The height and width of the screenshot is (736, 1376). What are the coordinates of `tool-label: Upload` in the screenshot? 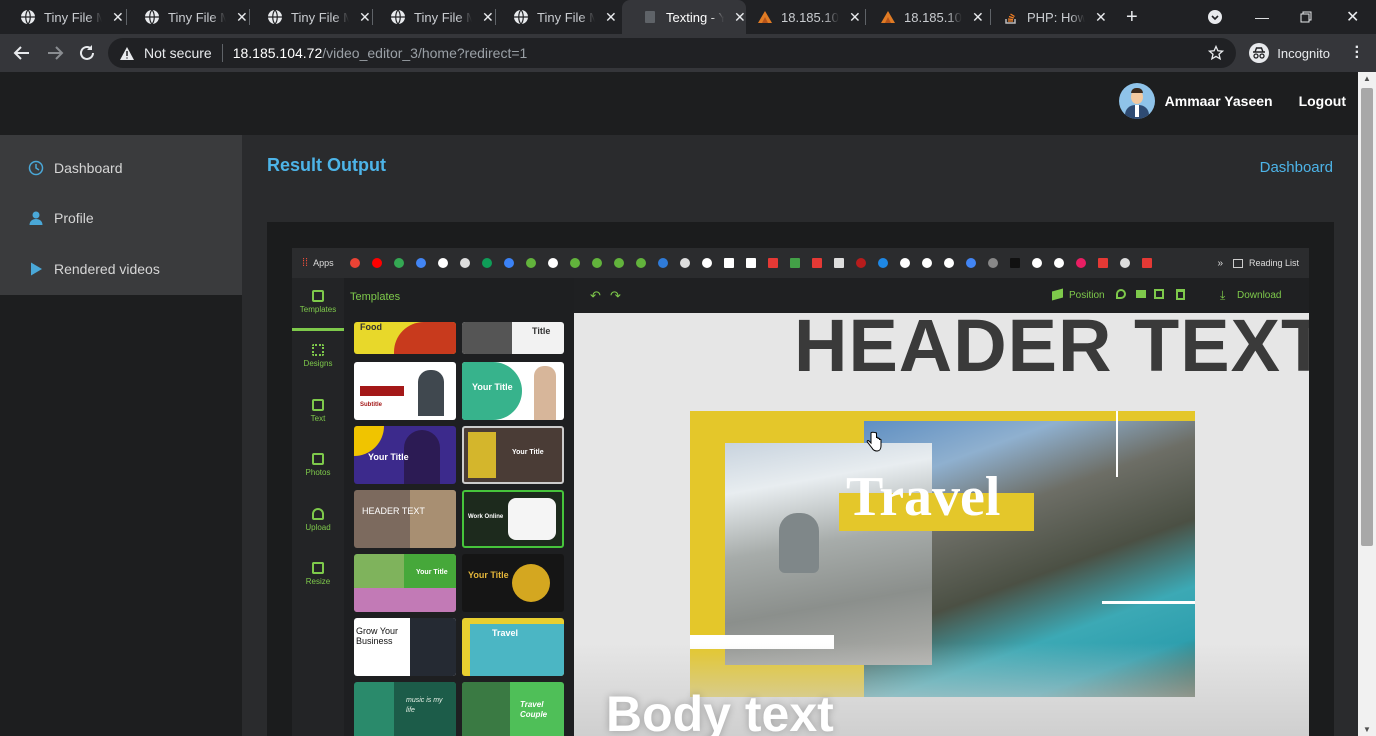 It's located at (318, 527).